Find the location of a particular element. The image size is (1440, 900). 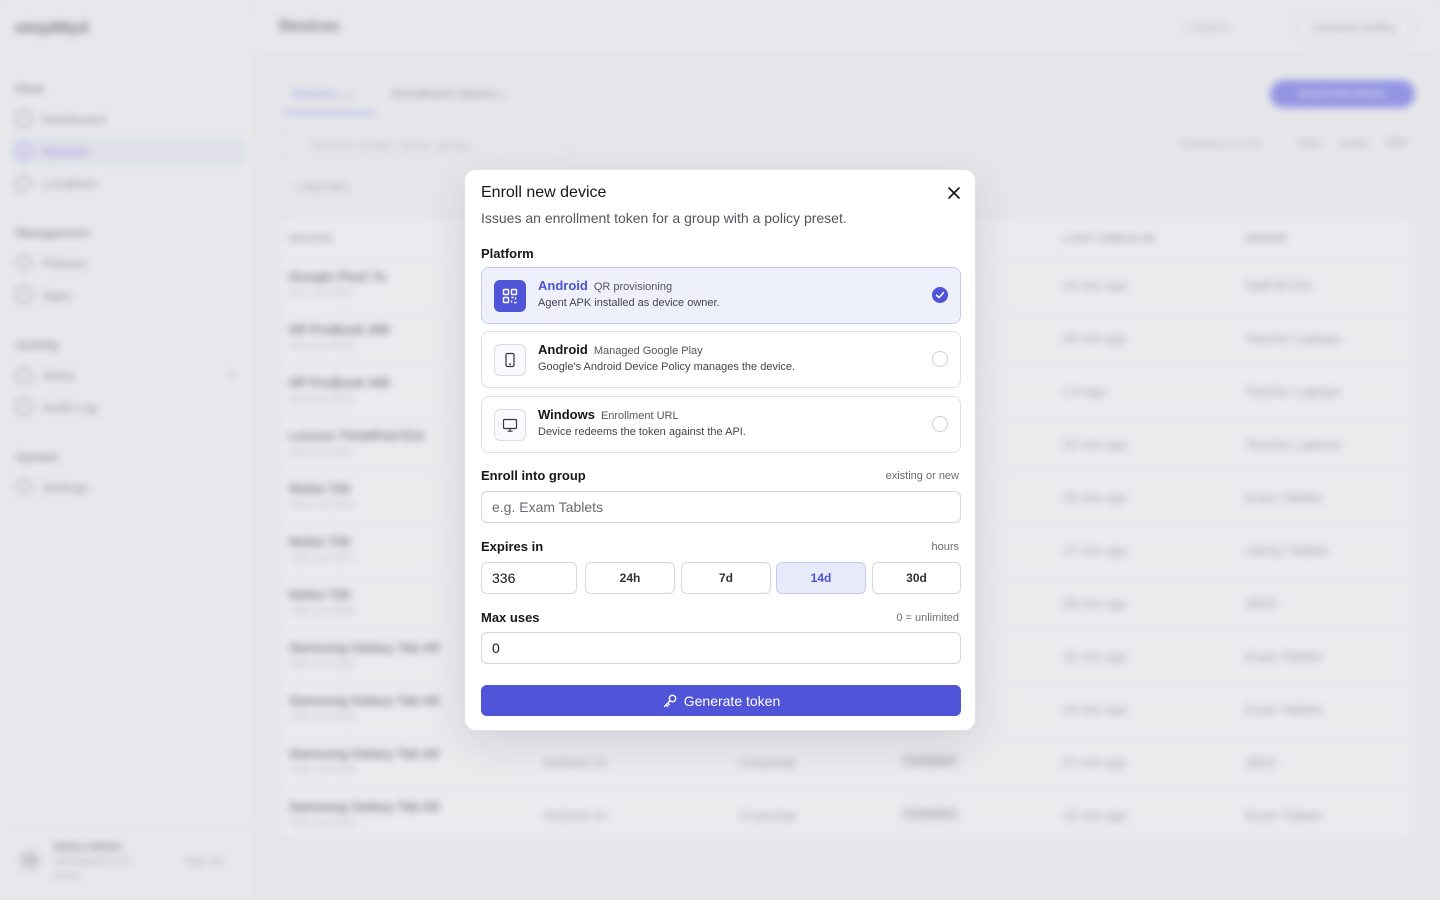

monitor-icon is located at coordinates (510, 425).